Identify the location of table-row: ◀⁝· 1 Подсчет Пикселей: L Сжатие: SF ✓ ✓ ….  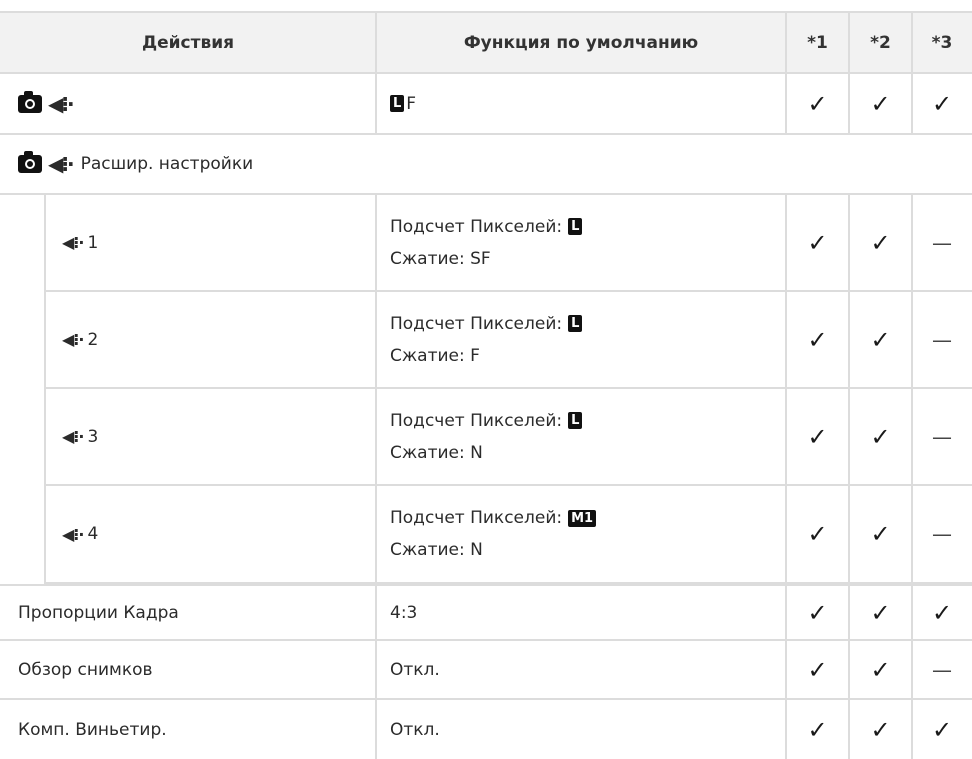
(508, 243).